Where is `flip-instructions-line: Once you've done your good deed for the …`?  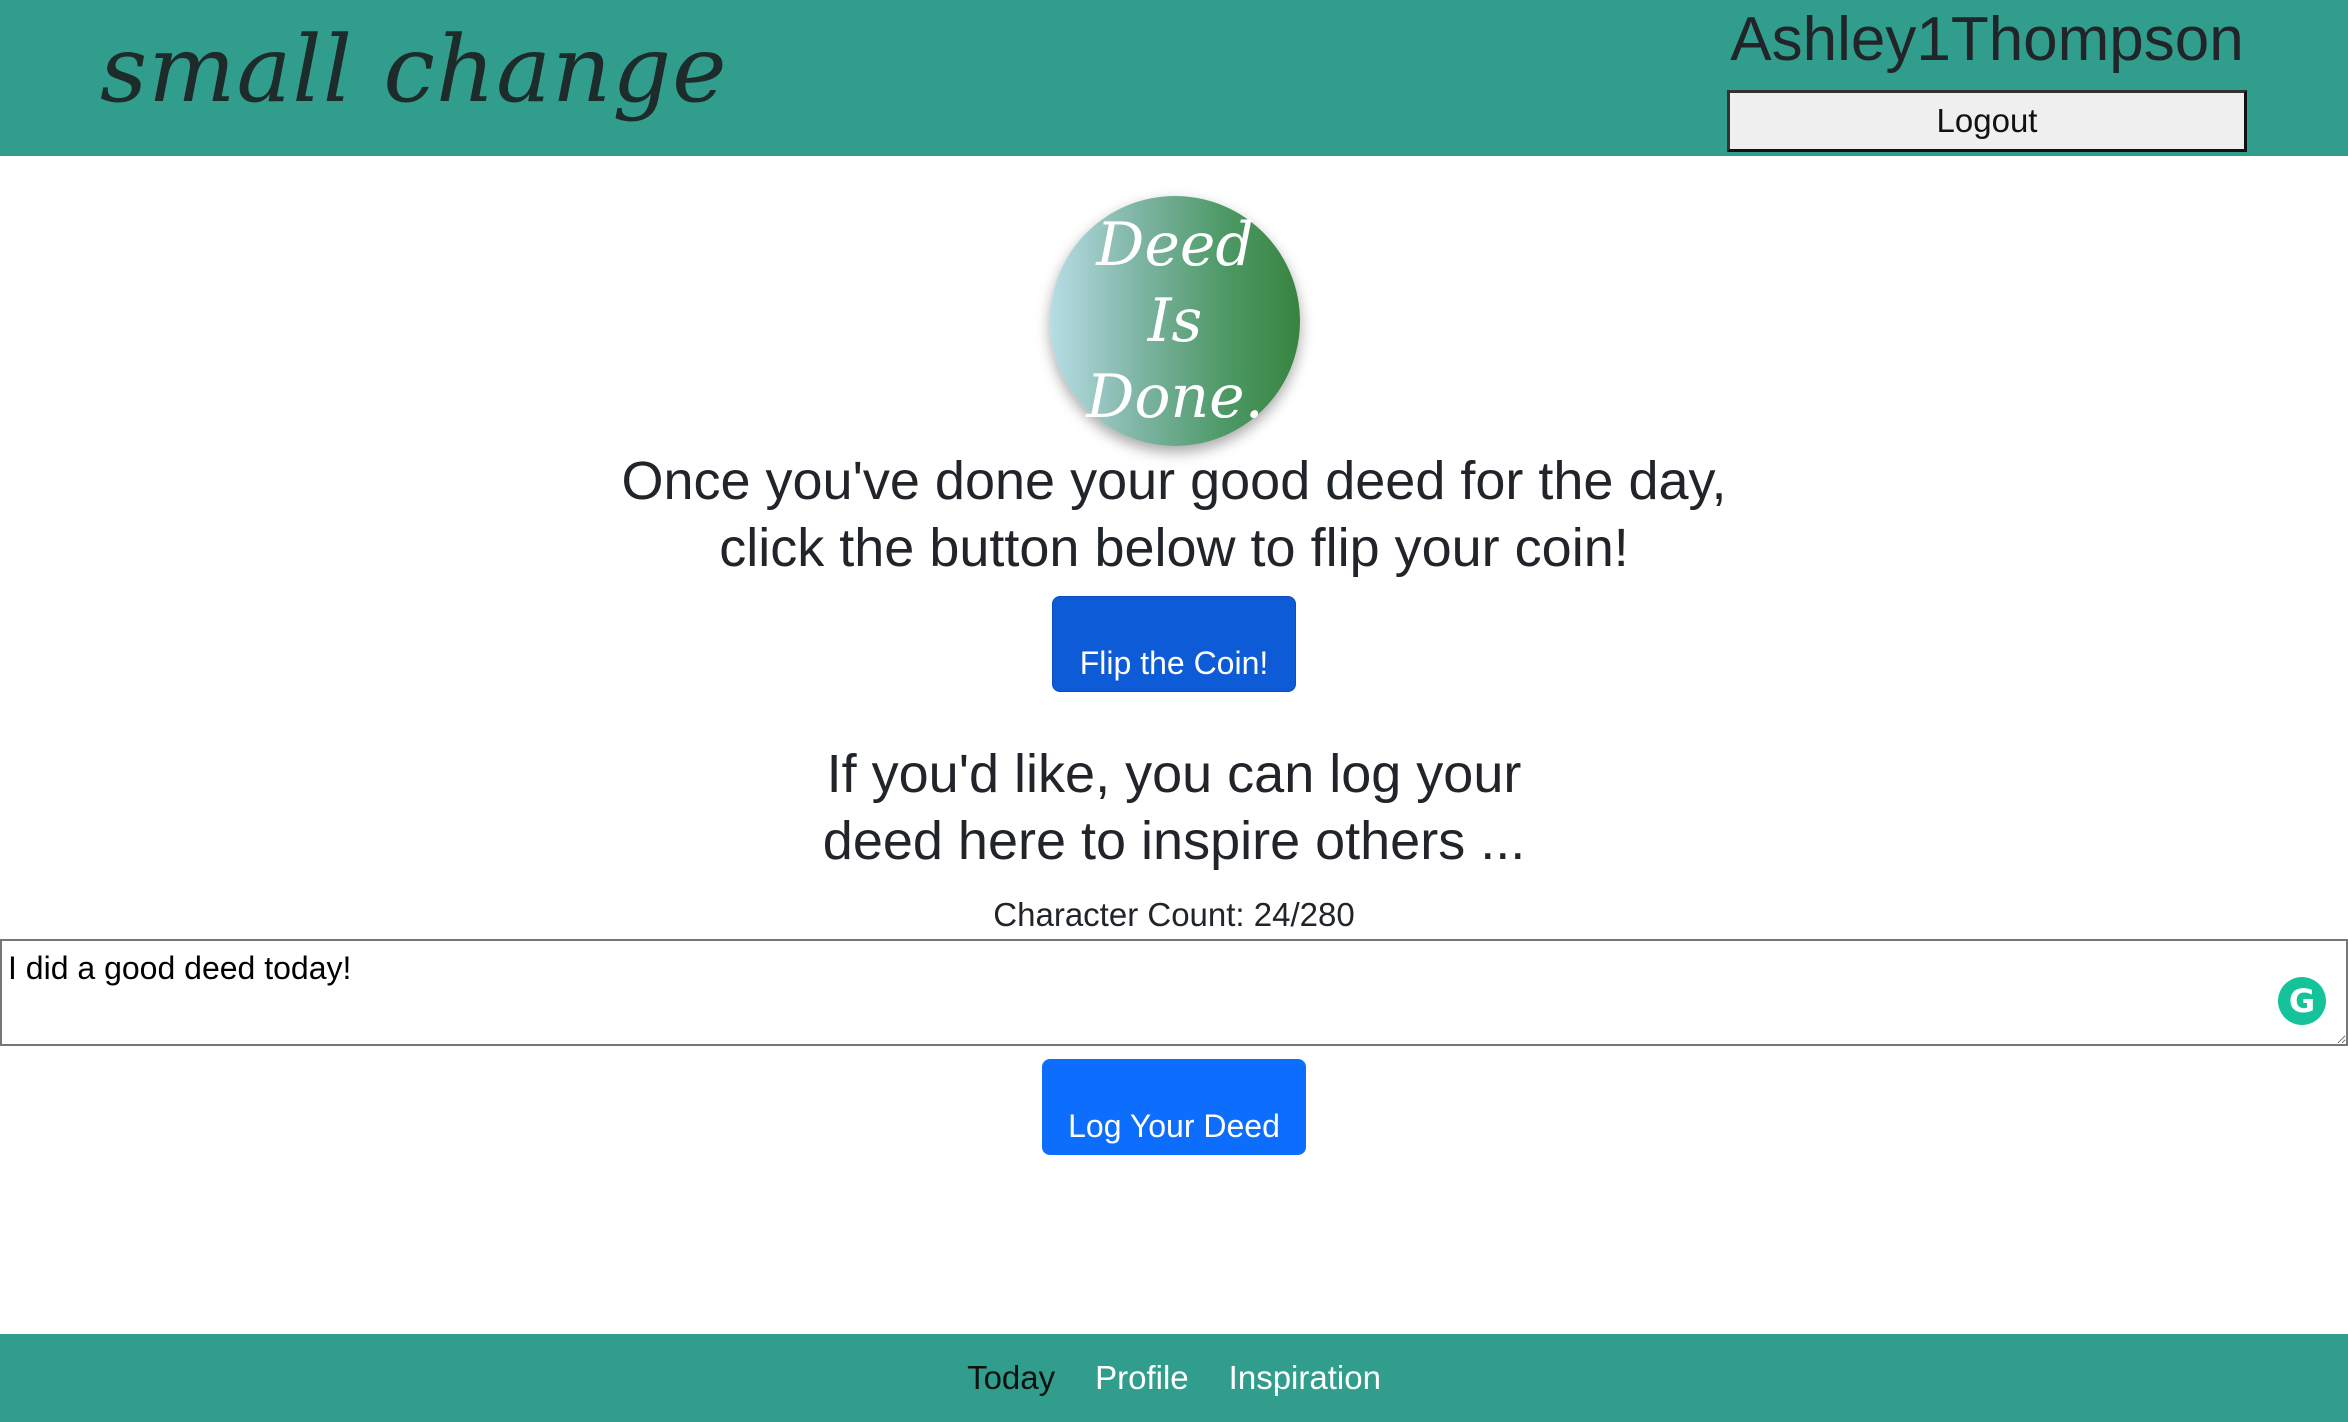 flip-instructions-line: Once you've done your good deed for the … is located at coordinates (1174, 481).